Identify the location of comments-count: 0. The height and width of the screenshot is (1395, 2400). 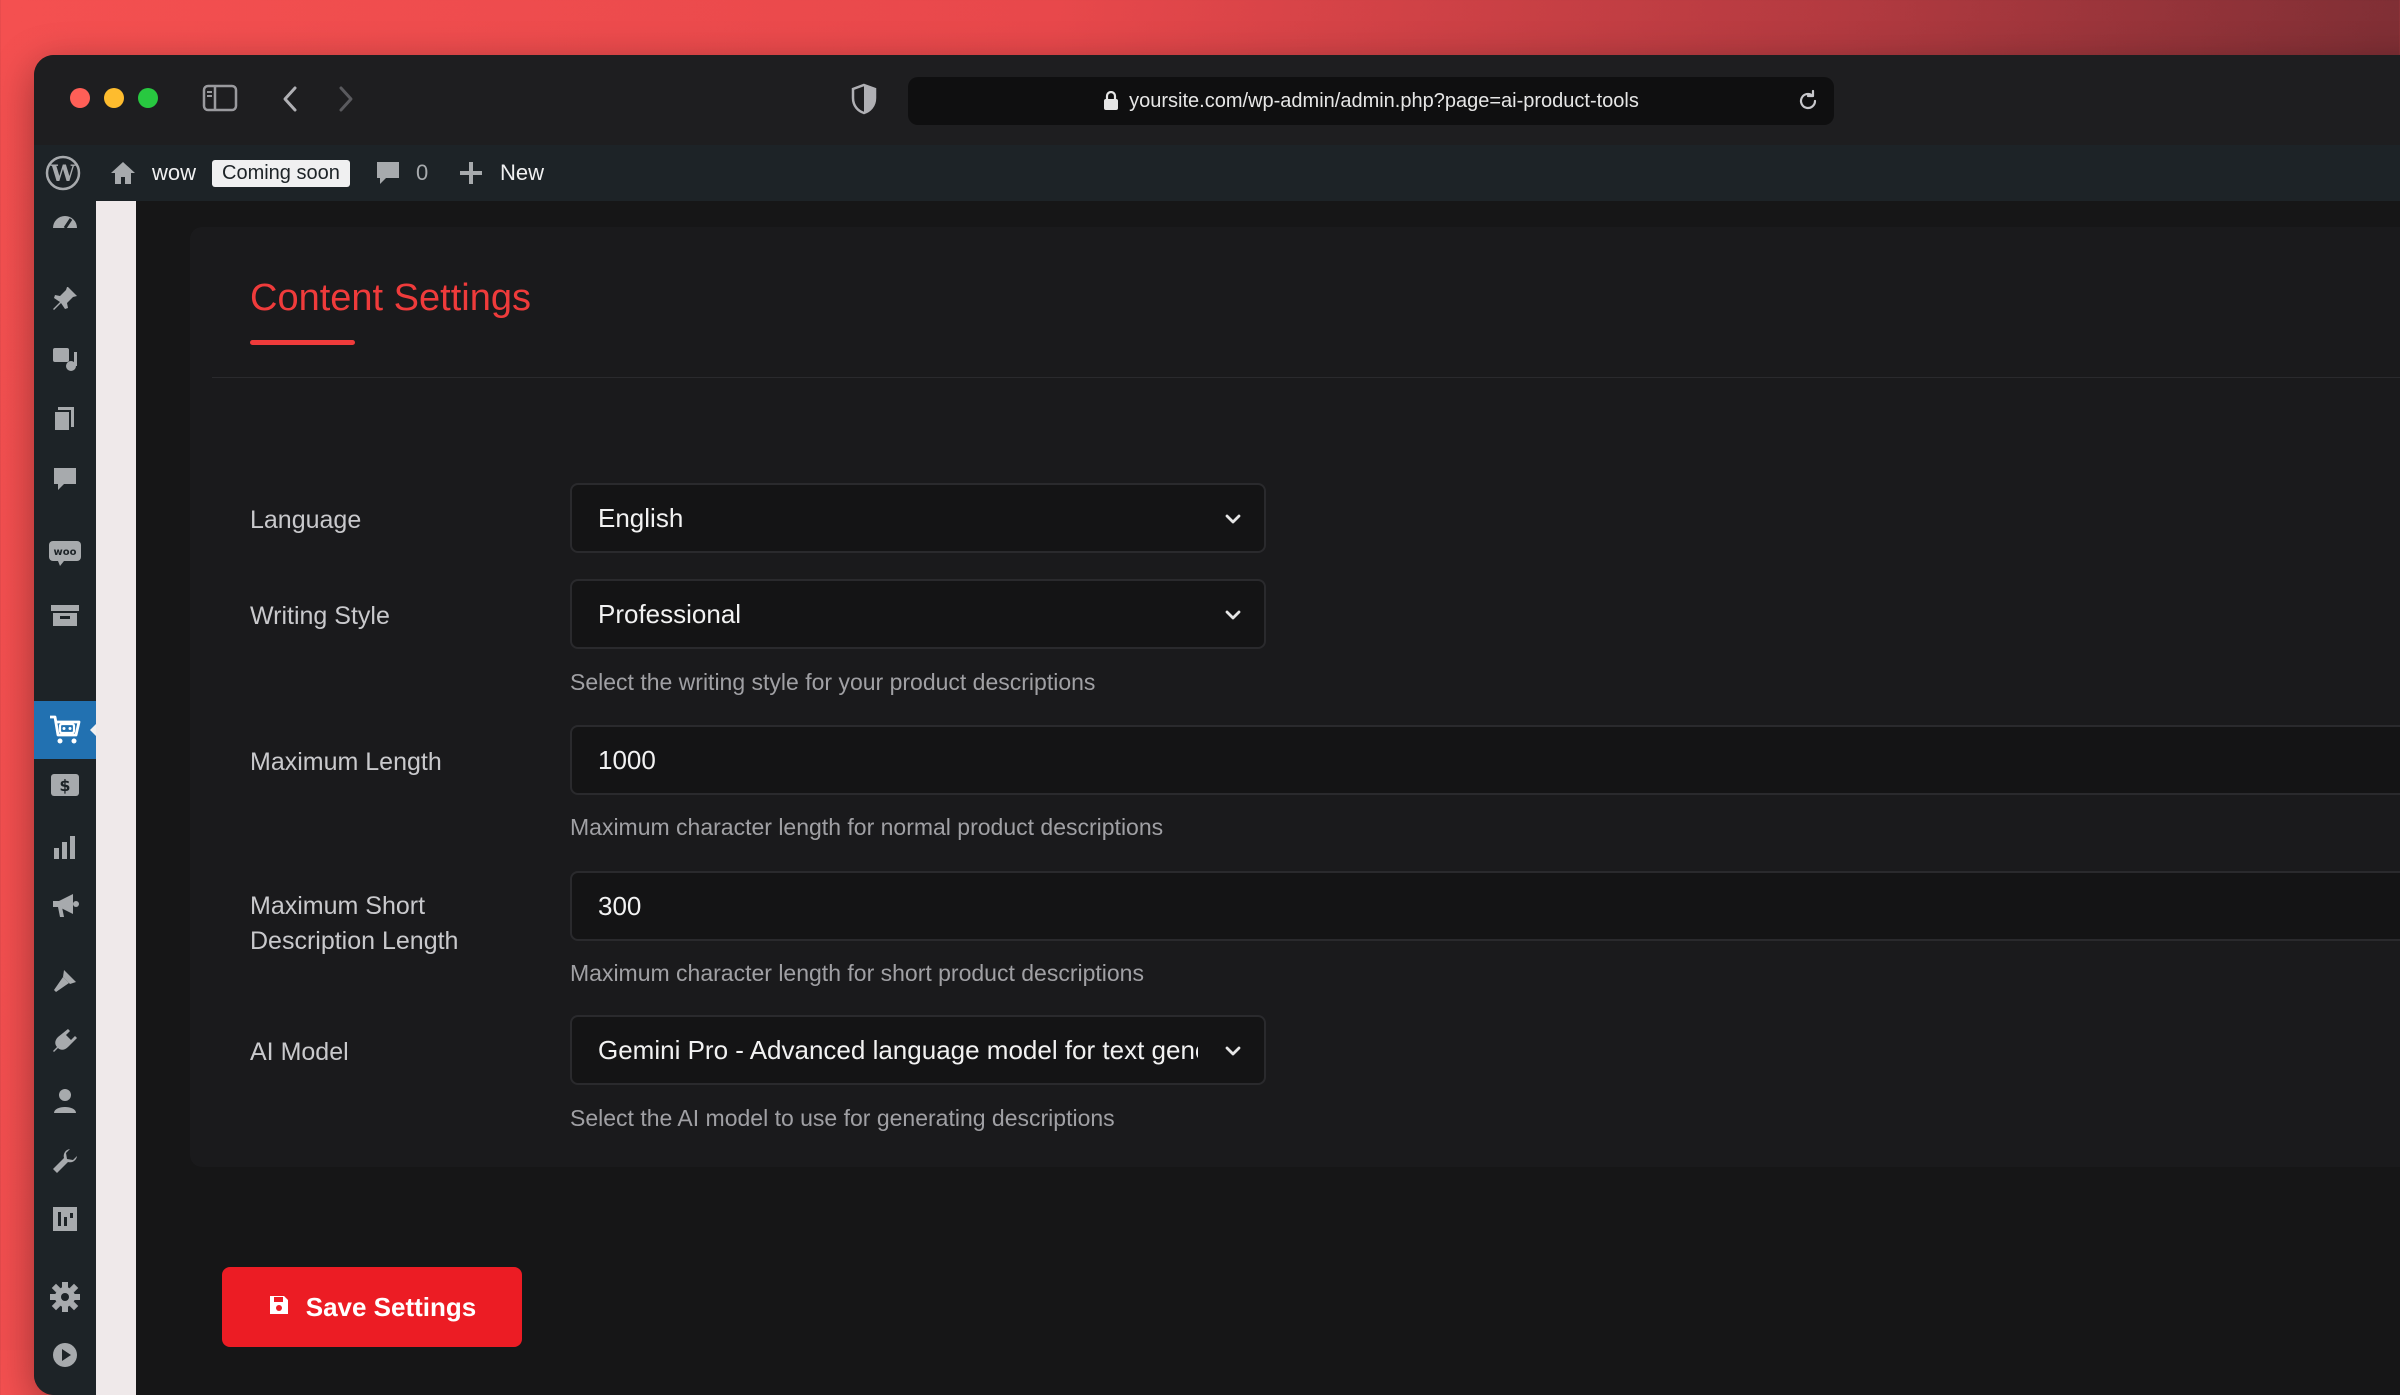
(422, 172).